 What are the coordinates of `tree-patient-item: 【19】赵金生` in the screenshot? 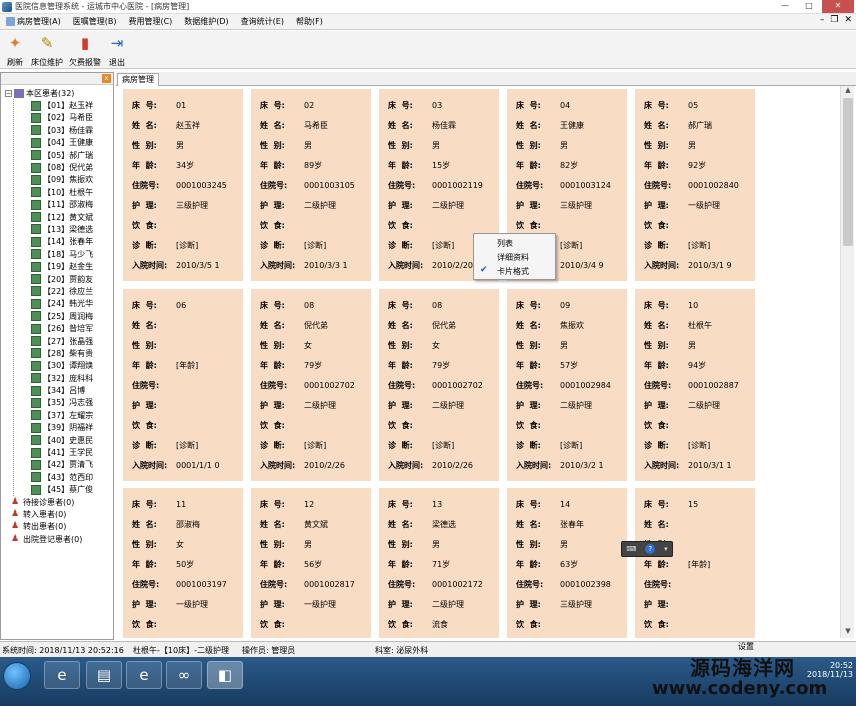 It's located at (72, 266).